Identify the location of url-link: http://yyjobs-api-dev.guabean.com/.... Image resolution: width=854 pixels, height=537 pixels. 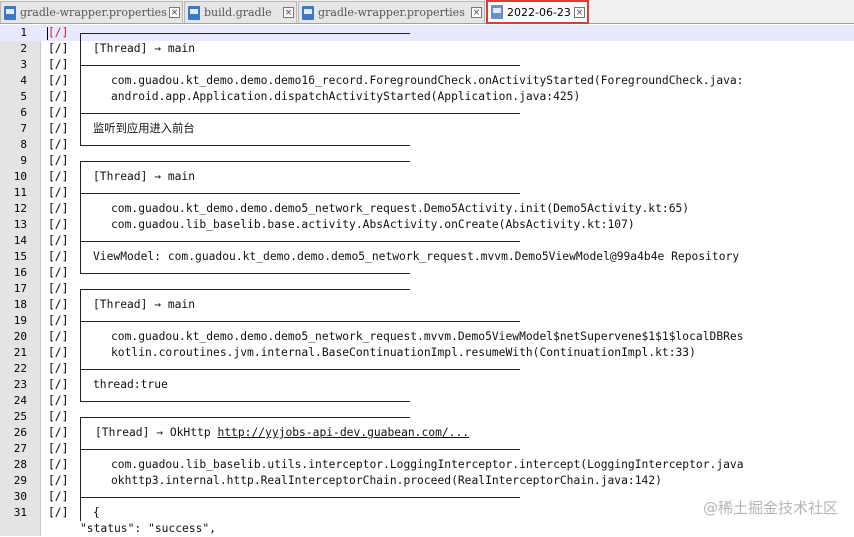
(343, 432).